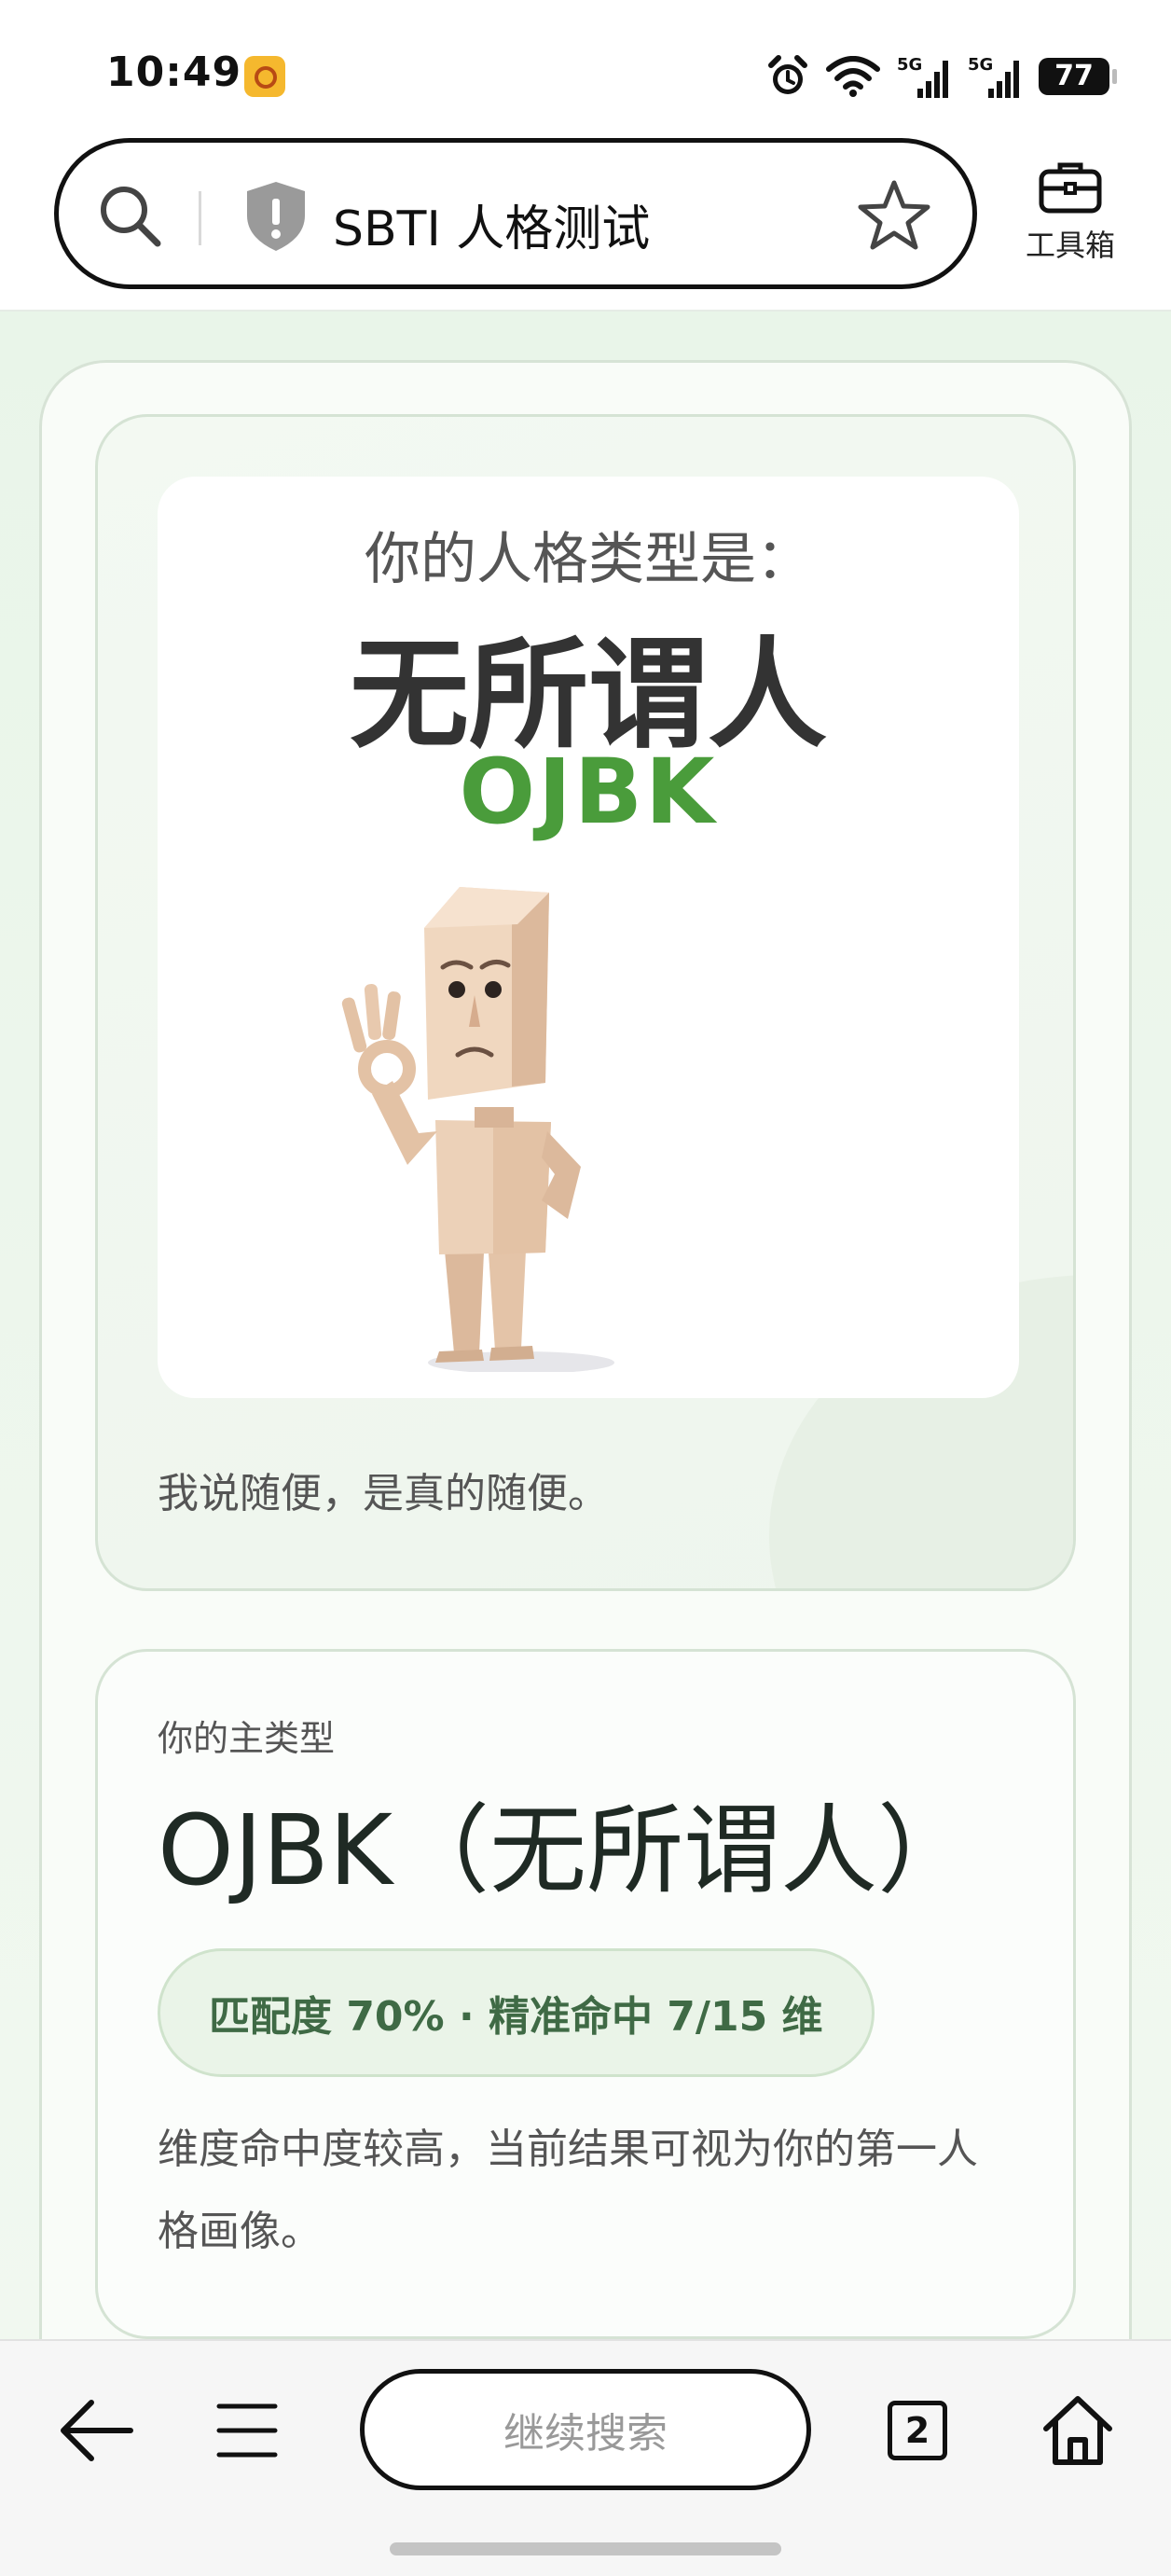 The height and width of the screenshot is (2576, 1171). I want to click on toolbox-icon, so click(1070, 188).